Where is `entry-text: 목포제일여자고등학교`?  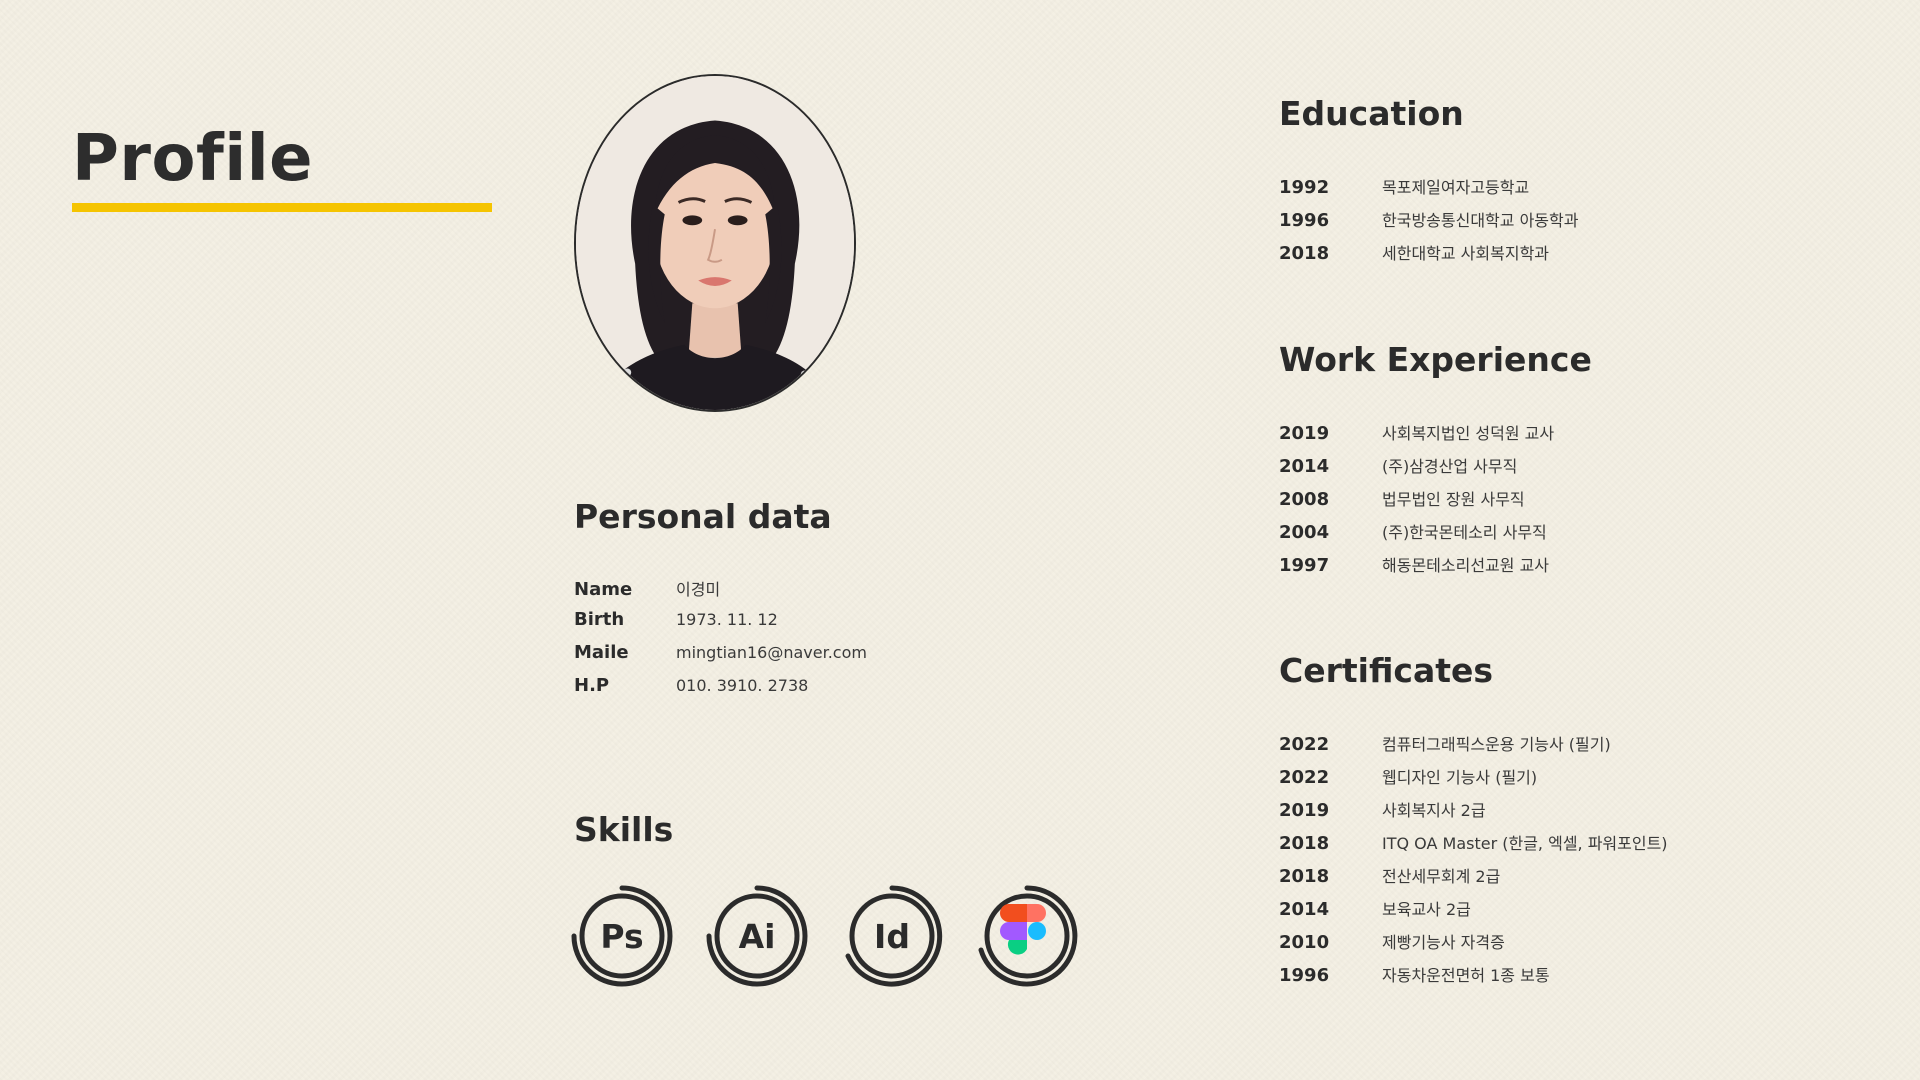 entry-text: 목포제일여자고등학교 is located at coordinates (1456, 187).